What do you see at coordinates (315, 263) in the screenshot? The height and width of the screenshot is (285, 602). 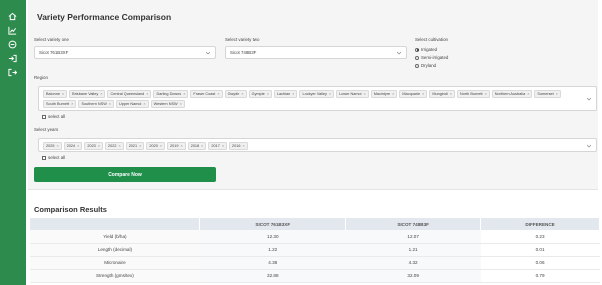 I see `table-row: Micronaire 4.38 4.32 0.06` at bounding box center [315, 263].